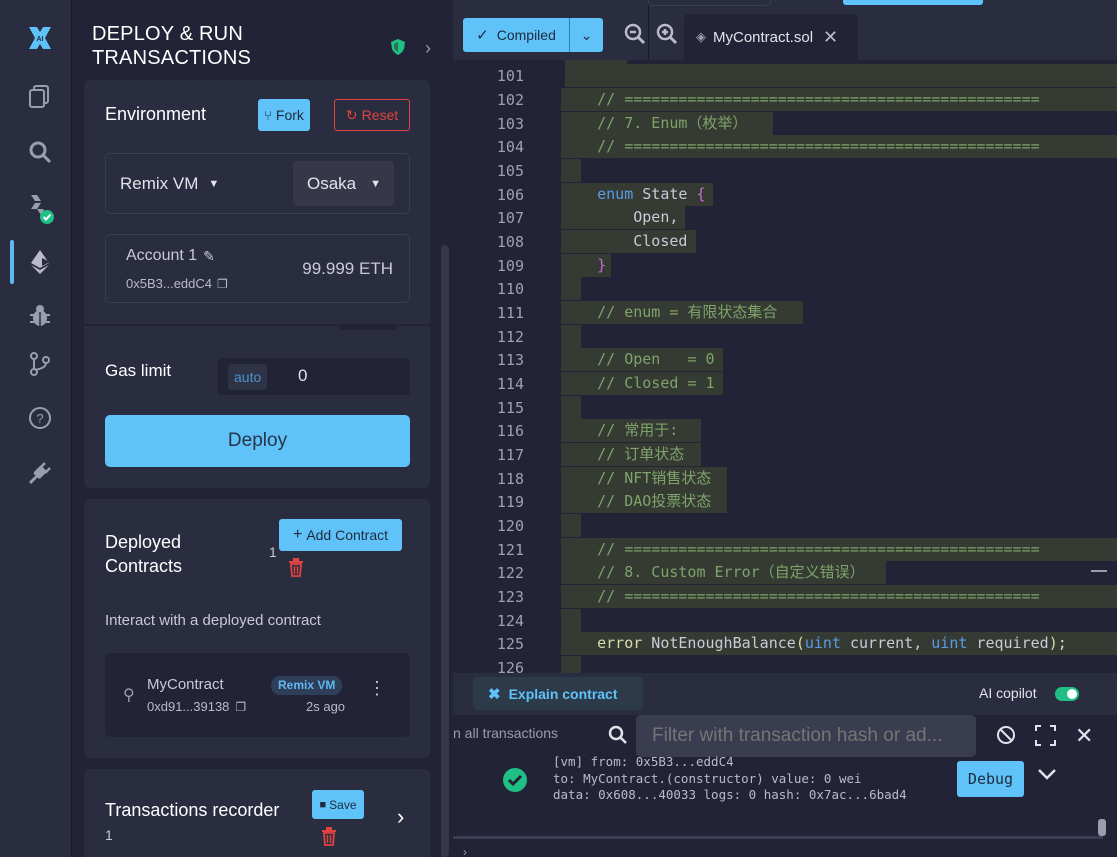 The height and width of the screenshot is (857, 1117). Describe the element at coordinates (719, 643) in the screenshot. I see `identifier: NotEnoughBalance` at that location.